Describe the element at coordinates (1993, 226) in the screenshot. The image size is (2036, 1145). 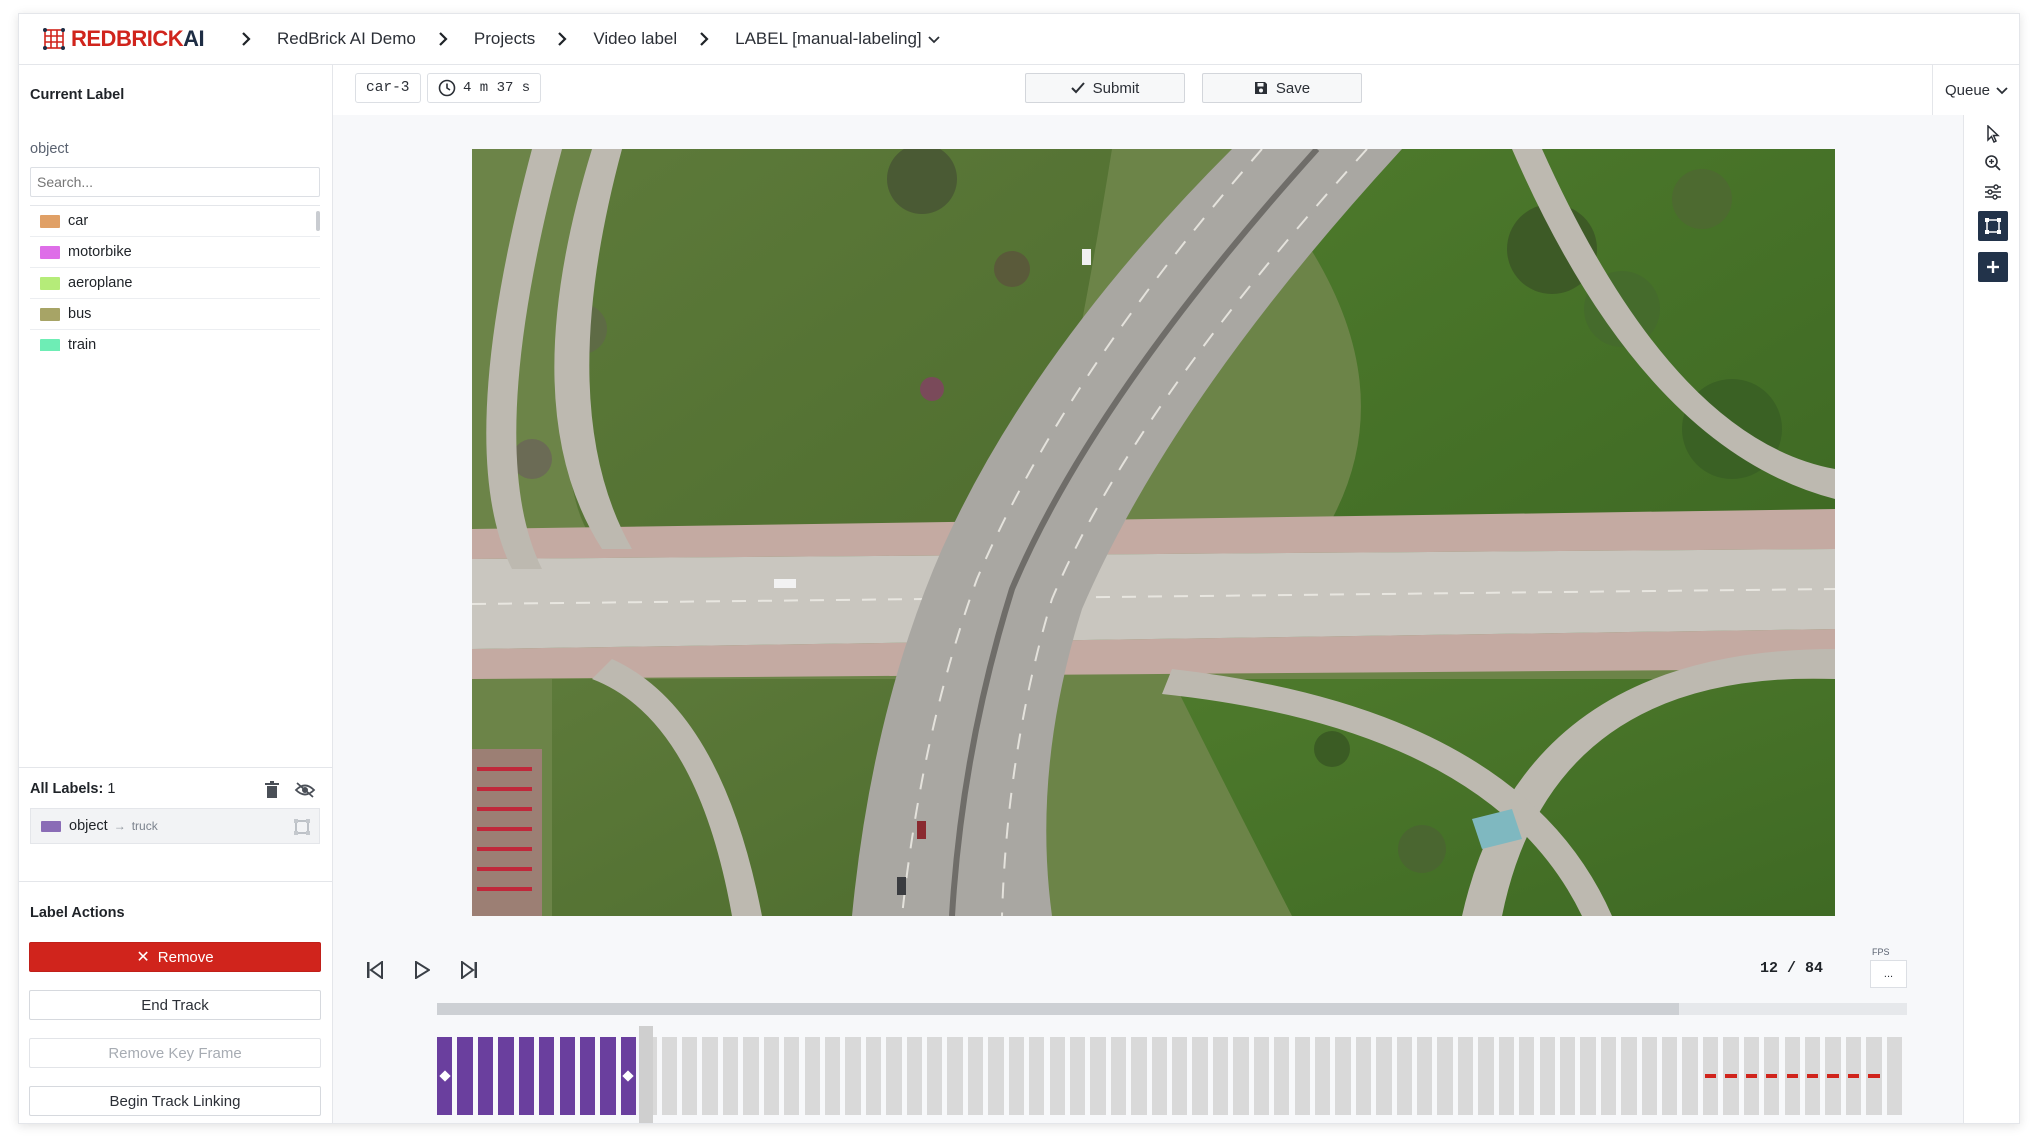
I see `bounding-box-tool-icon` at that location.